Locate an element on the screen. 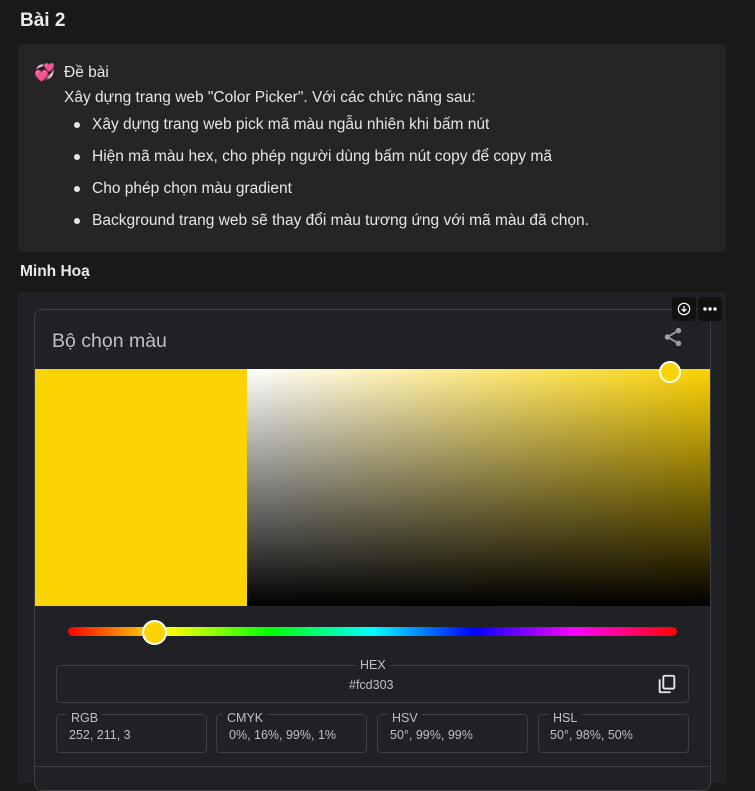 Image resolution: width=755 pixels, height=791 pixels. download-icon is located at coordinates (684, 309).